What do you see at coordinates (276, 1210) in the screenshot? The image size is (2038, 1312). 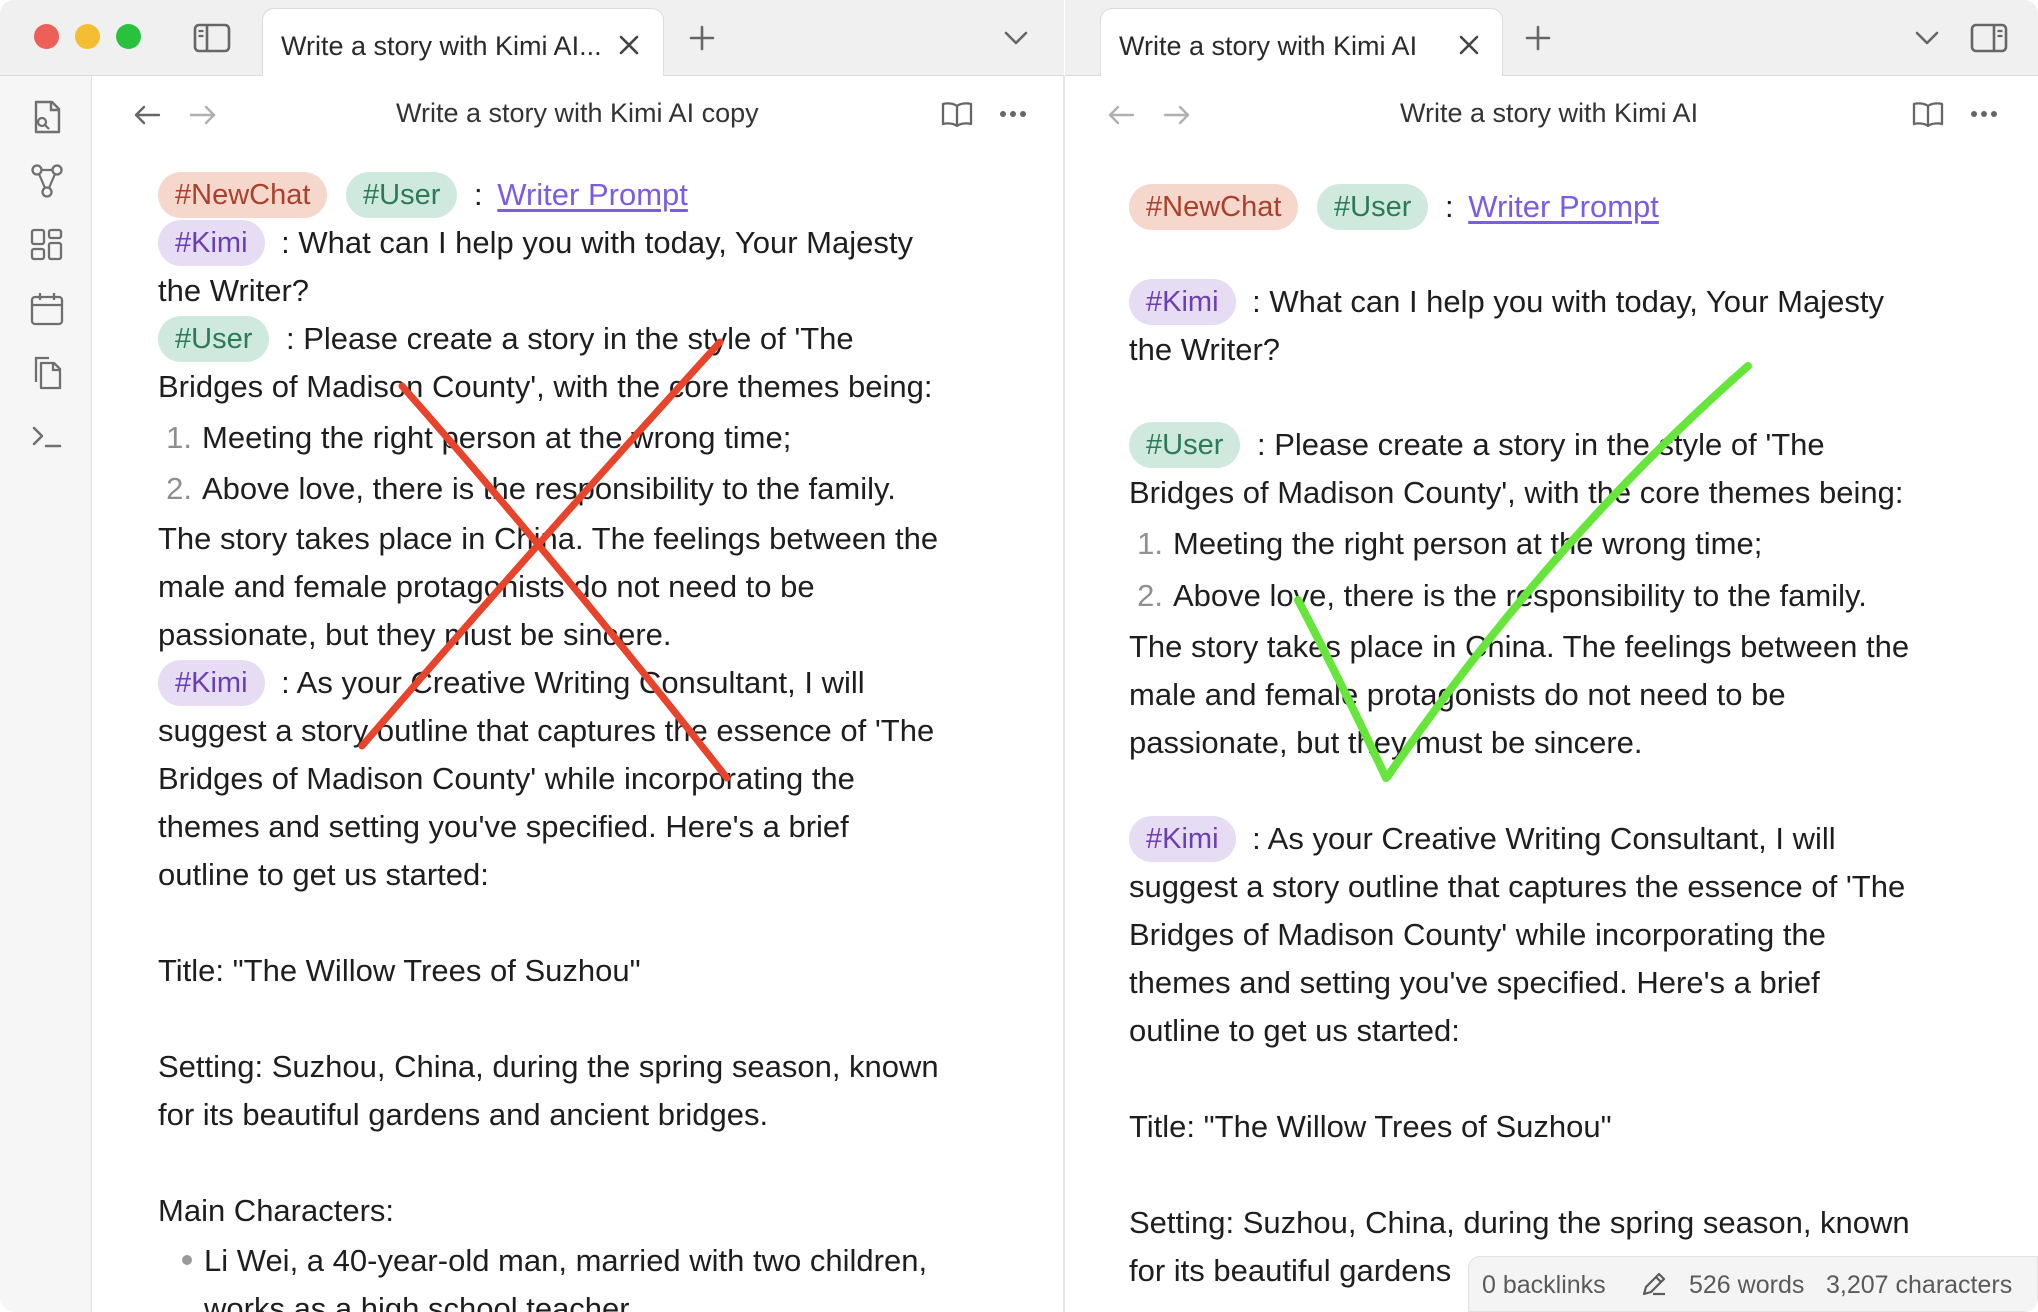 I see `text-line: Main Characters:` at bounding box center [276, 1210].